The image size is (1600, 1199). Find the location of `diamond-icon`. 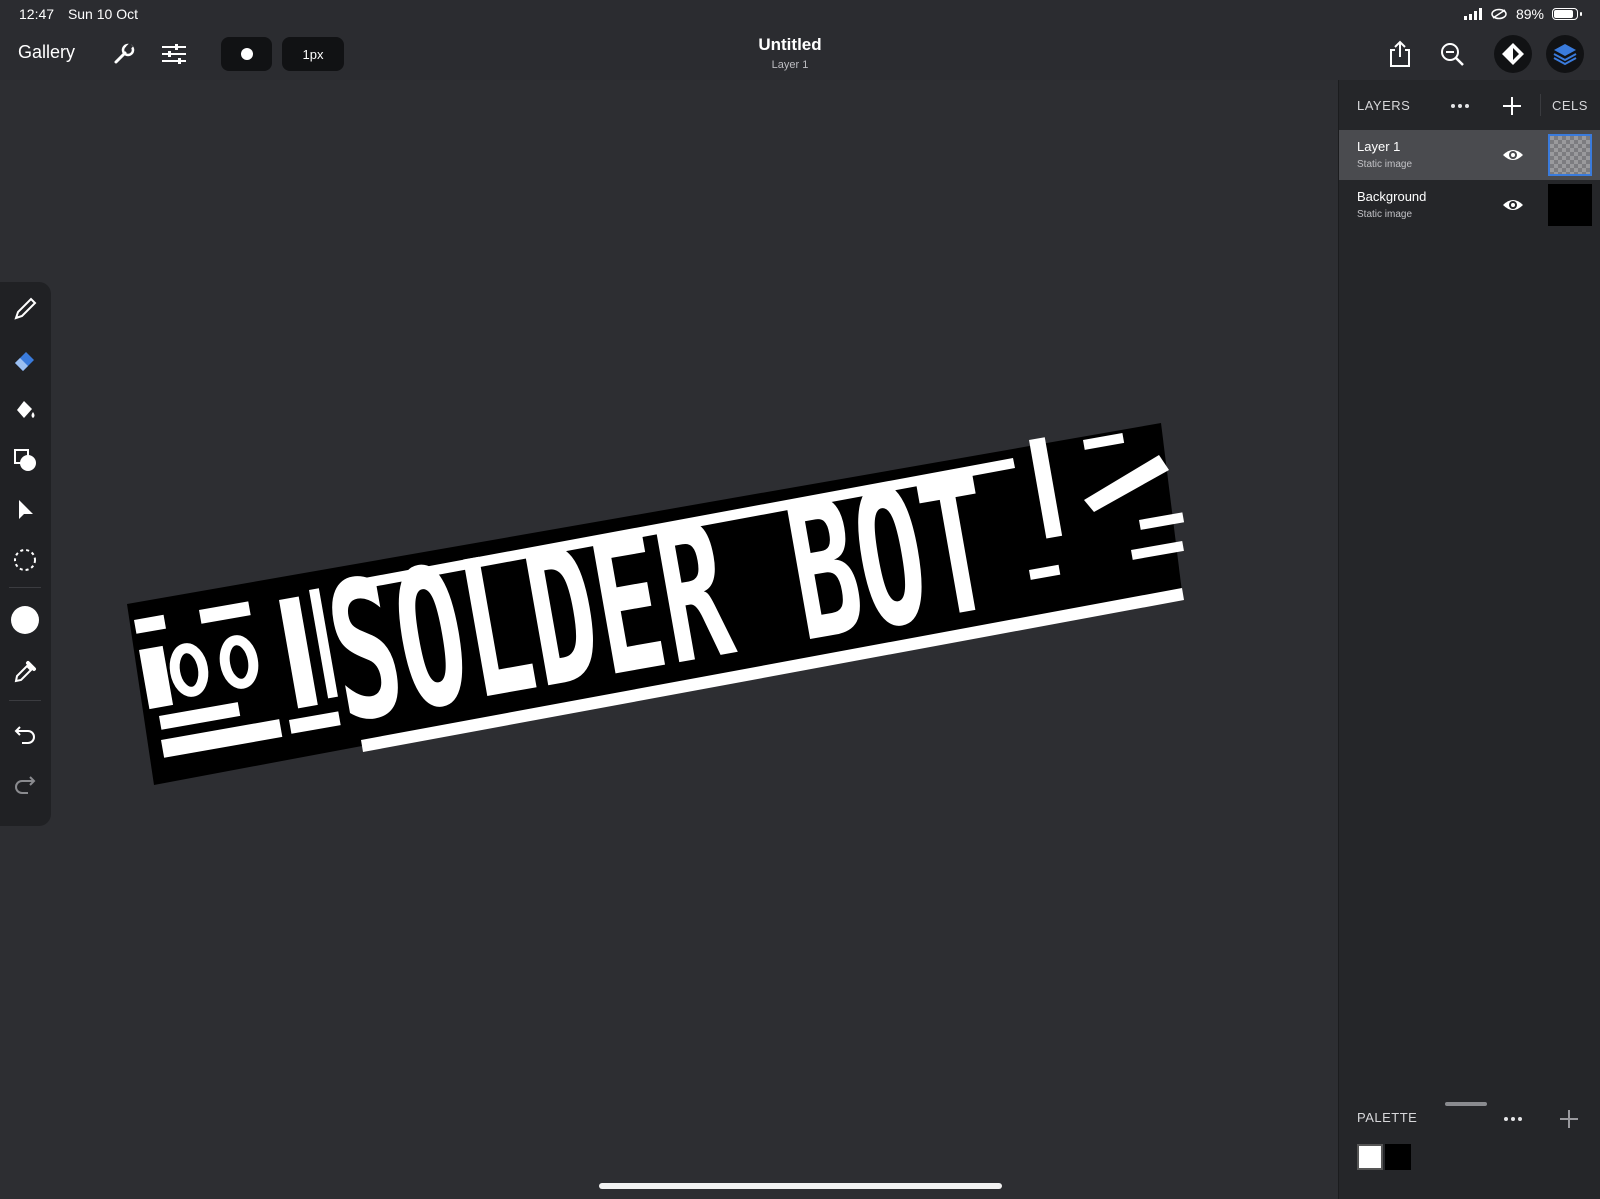

diamond-icon is located at coordinates (1513, 54).